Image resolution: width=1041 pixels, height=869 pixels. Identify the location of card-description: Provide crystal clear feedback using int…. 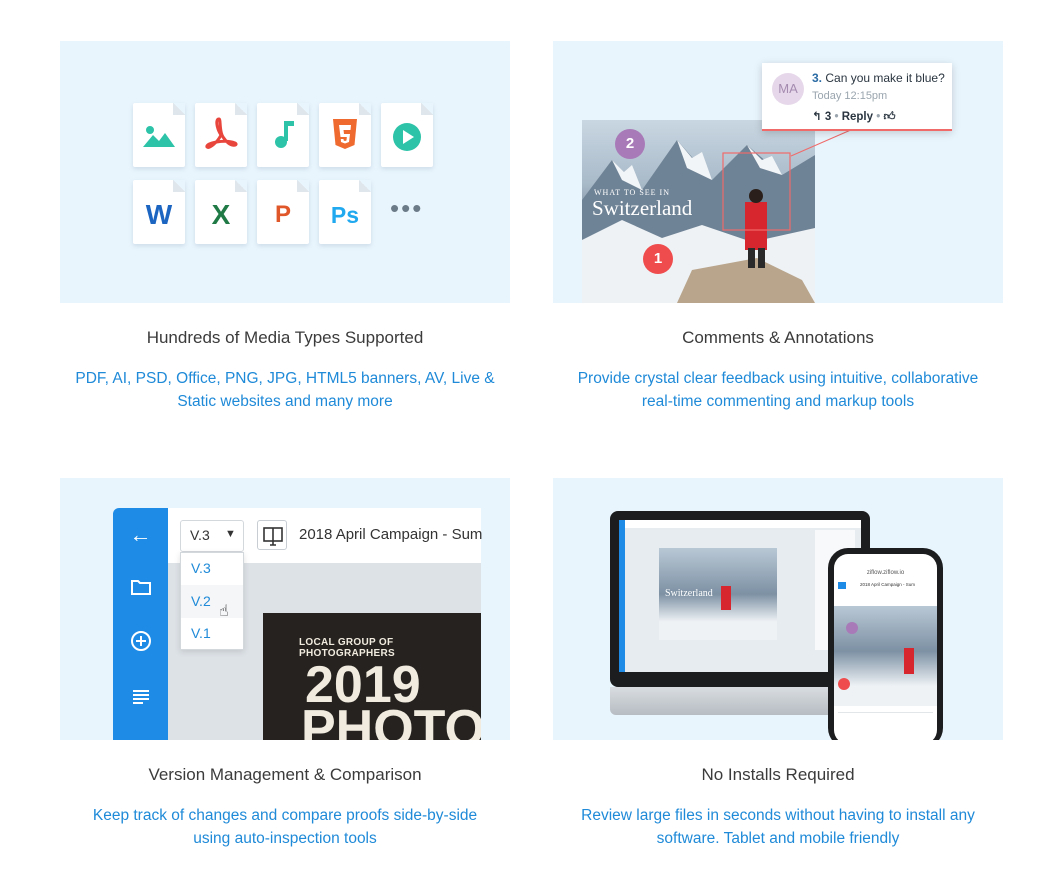
(778, 390).